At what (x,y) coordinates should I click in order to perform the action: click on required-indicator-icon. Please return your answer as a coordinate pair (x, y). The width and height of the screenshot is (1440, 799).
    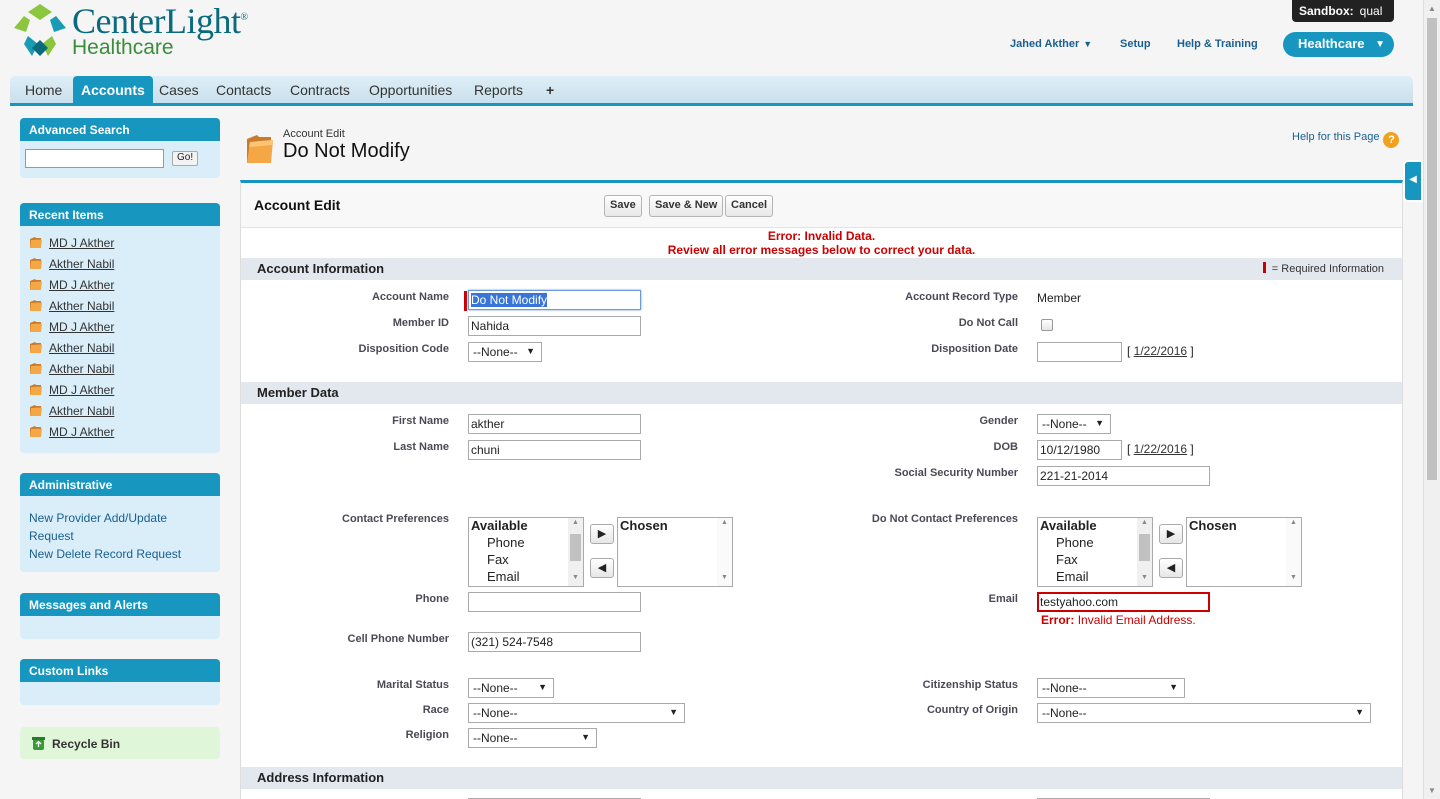
    Looking at the image, I should click on (1264, 267).